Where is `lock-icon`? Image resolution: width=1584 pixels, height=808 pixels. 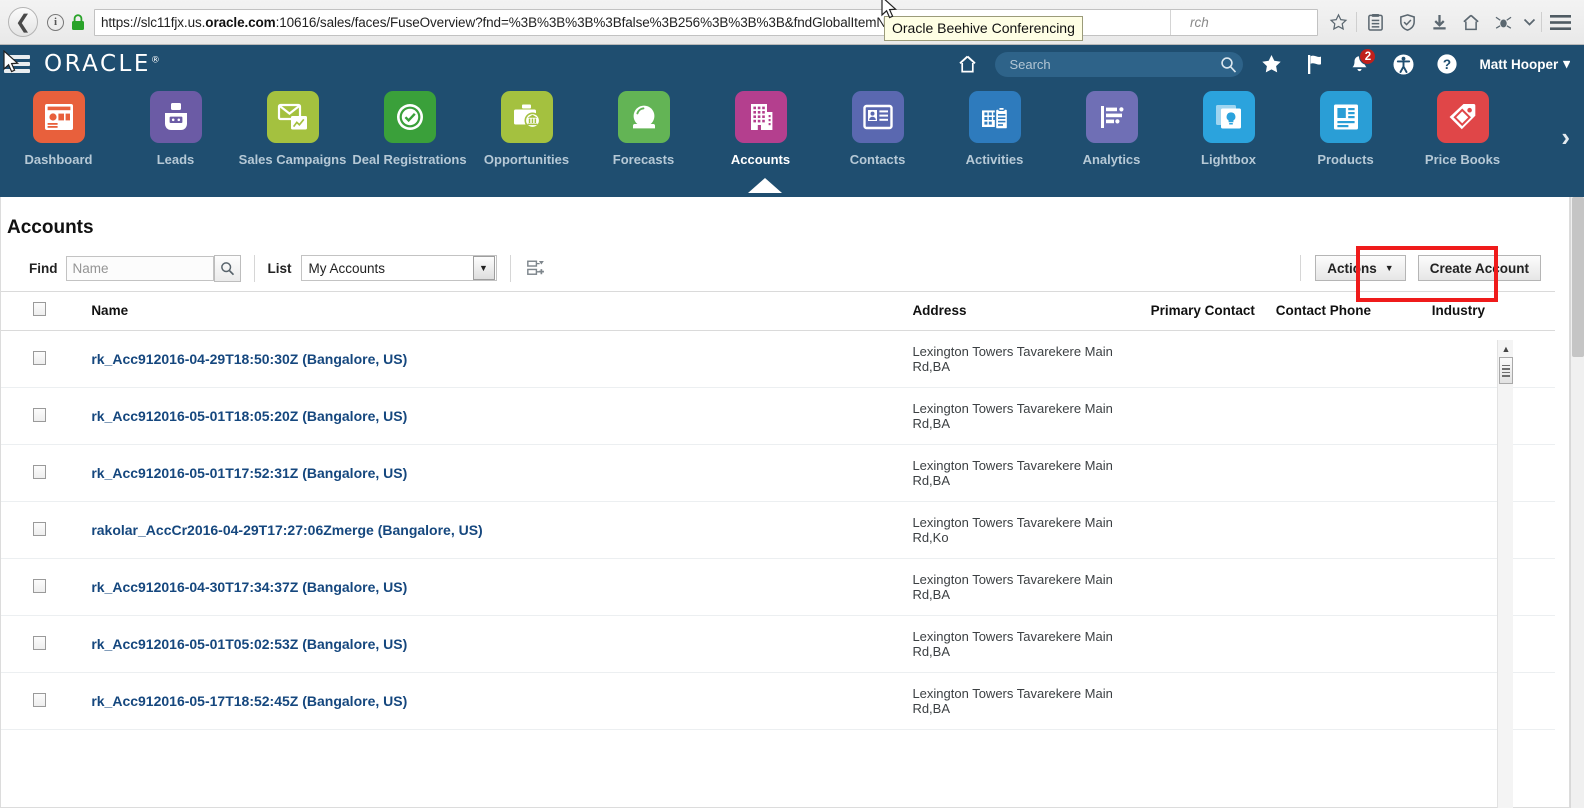 lock-icon is located at coordinates (78, 22).